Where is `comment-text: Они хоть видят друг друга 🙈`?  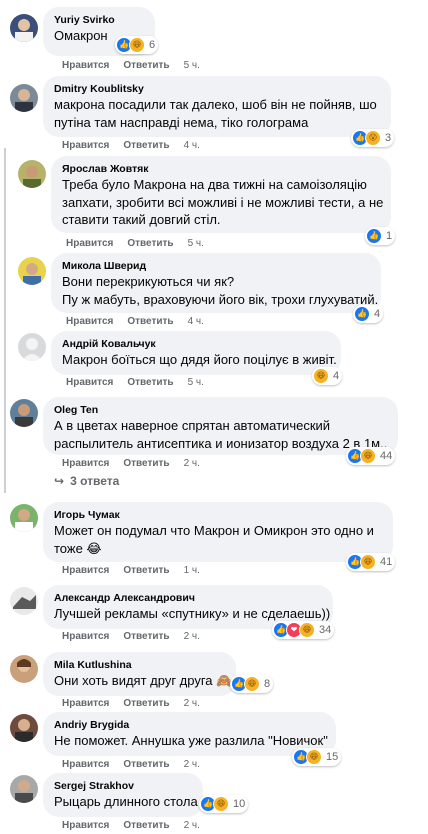 comment-text: Они хоть видят друг друга 🙈 is located at coordinates (143, 680).